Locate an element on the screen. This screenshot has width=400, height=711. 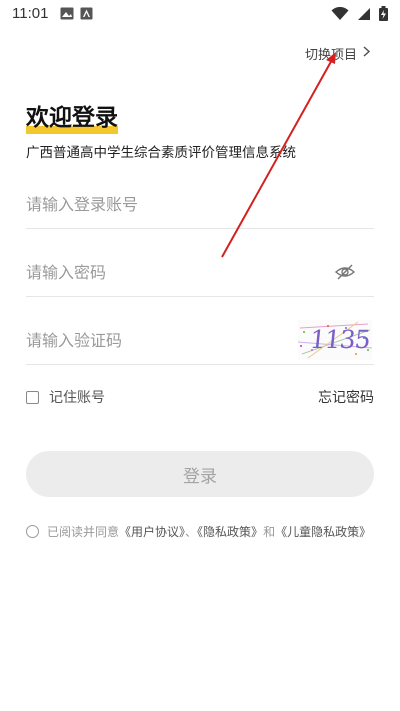
switch-project-button: 切换项目 is located at coordinates (337, 53).